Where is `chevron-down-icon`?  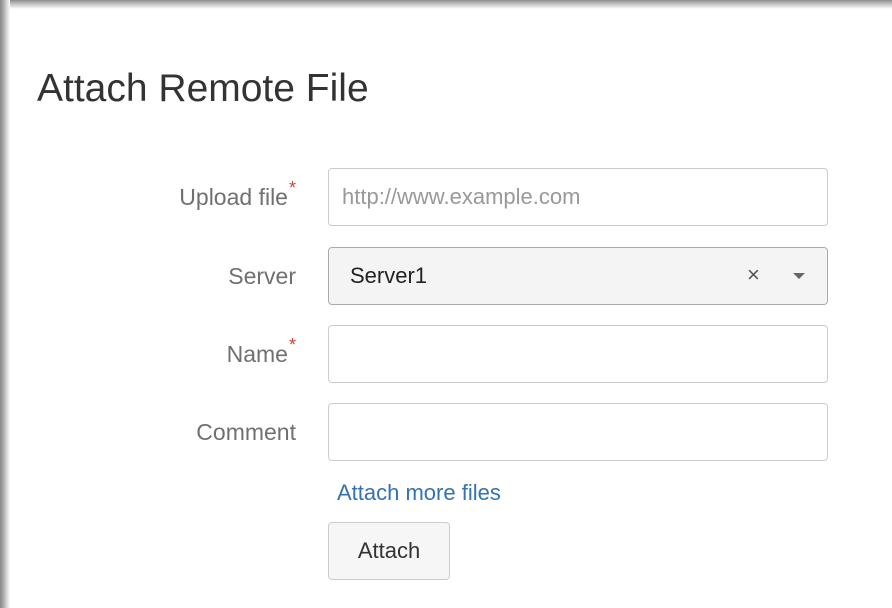
chevron-down-icon is located at coordinates (799, 276).